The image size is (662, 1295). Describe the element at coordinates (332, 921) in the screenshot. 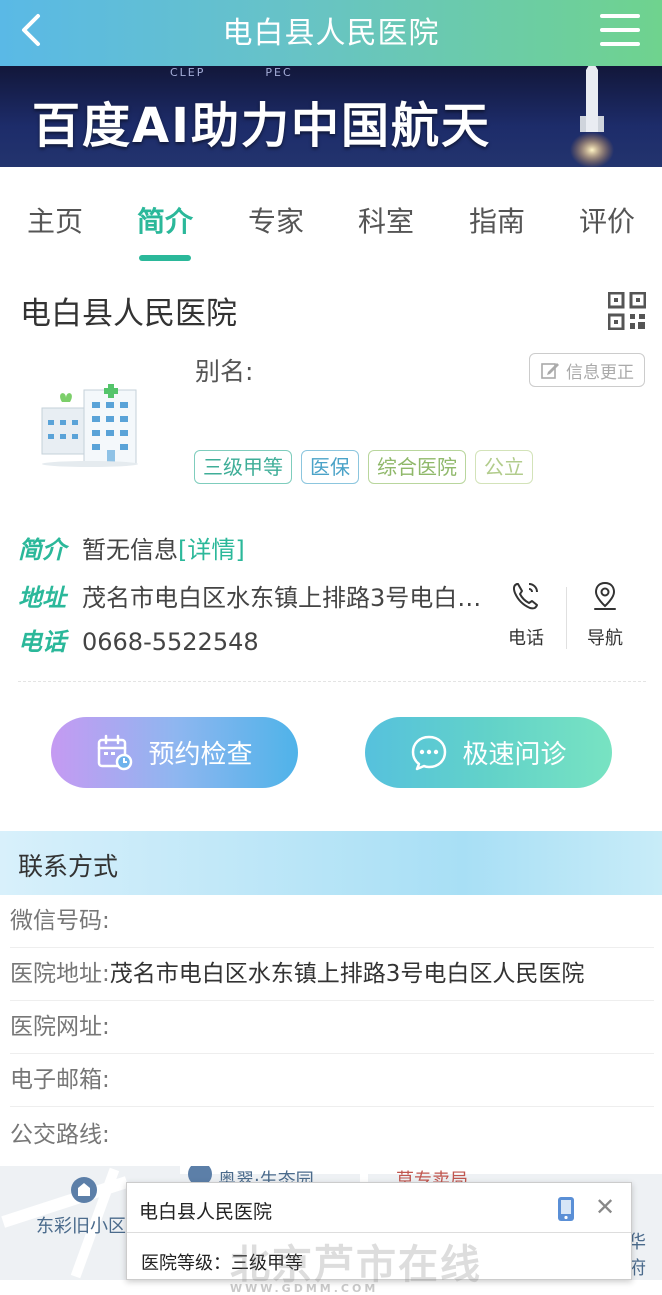

I see `contact-row-wechat: 微信号码:` at that location.